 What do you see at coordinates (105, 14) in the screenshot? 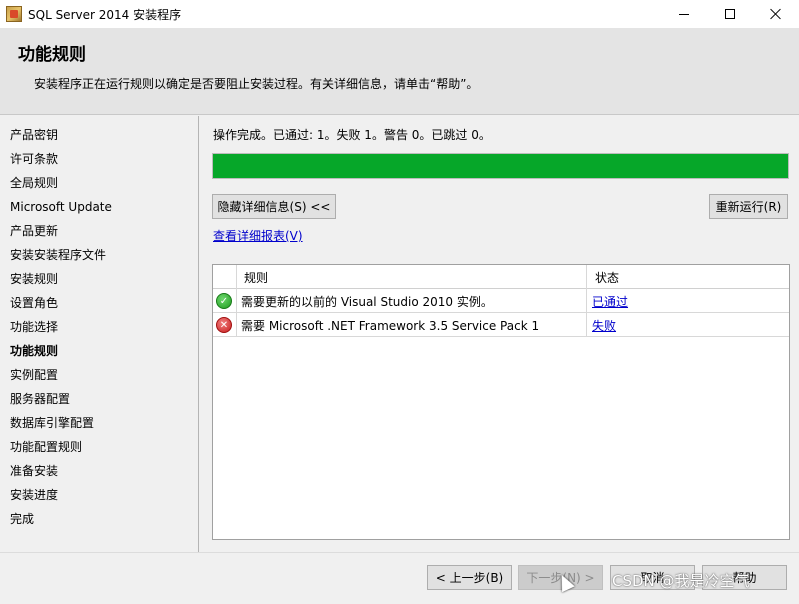
I see `window-title: SQL Server 2014 安装程序` at bounding box center [105, 14].